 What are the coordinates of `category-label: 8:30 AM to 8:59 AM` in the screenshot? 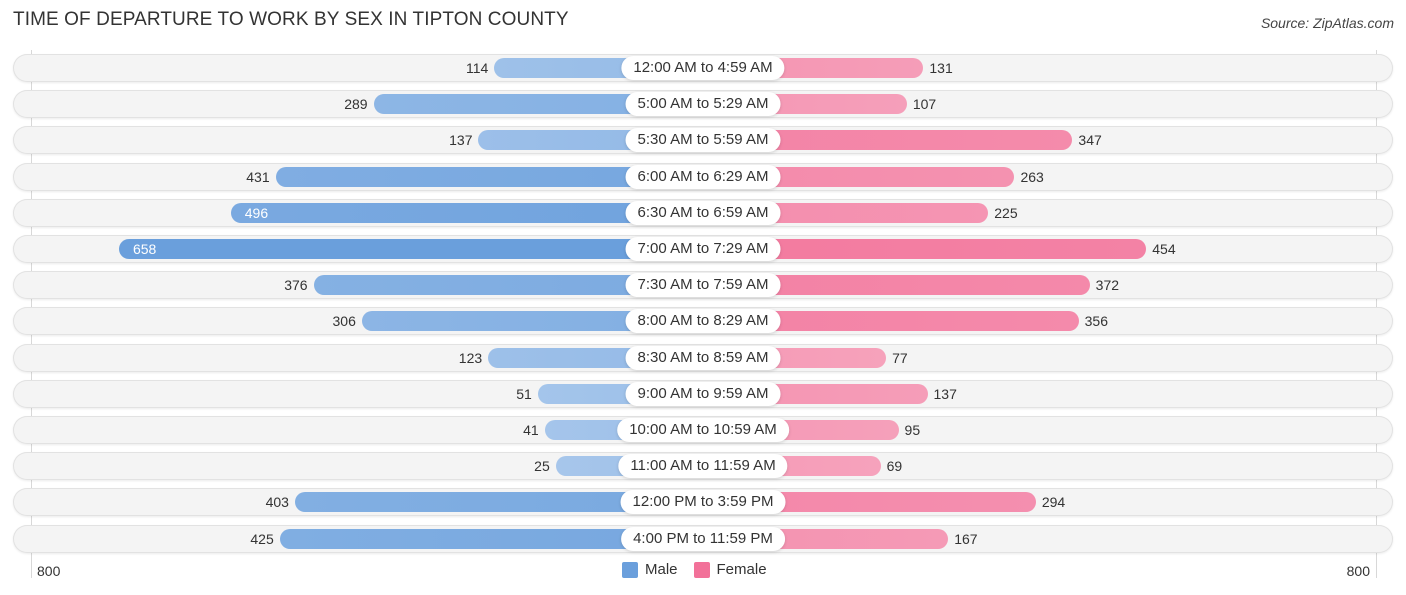 It's located at (703, 357).